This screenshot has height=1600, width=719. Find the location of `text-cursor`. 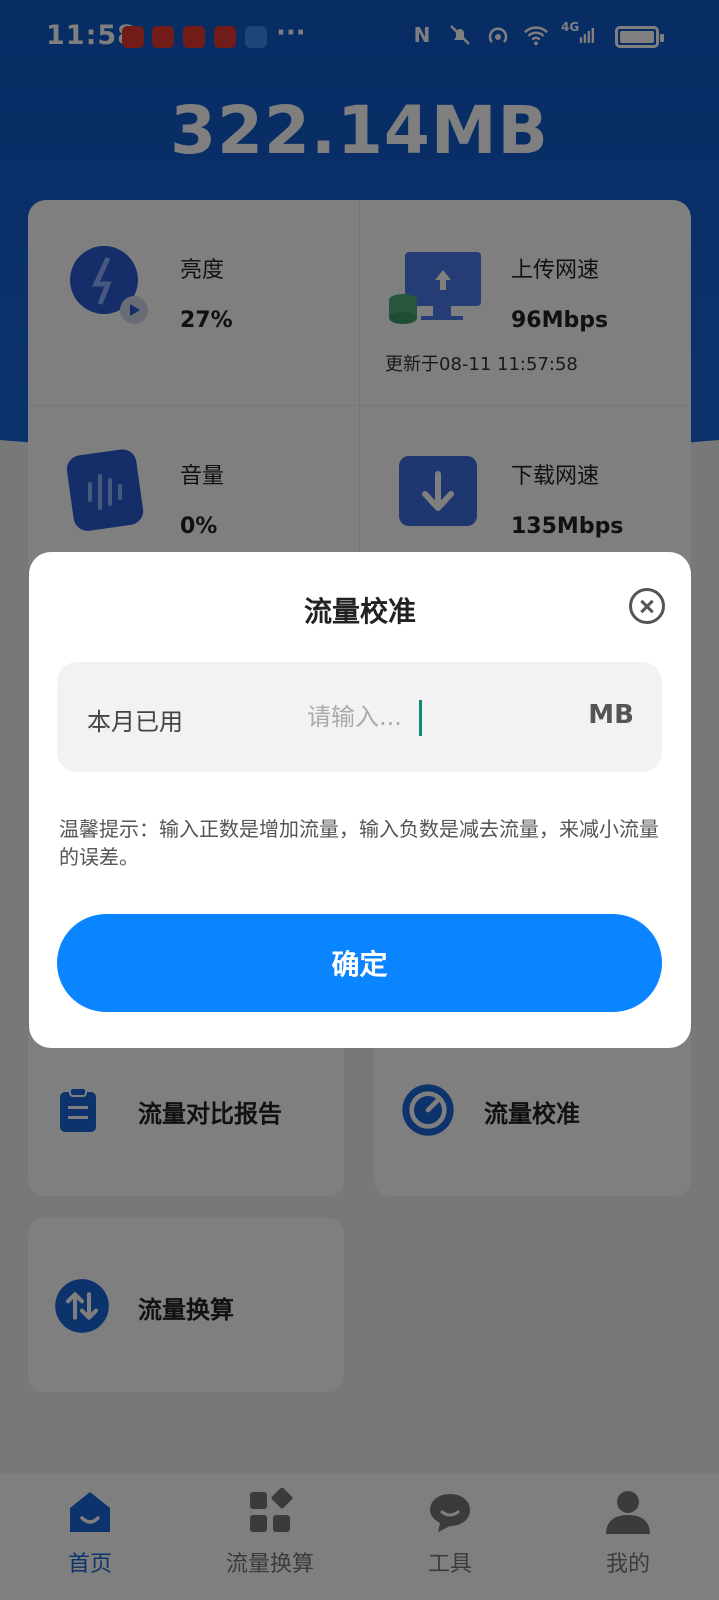

text-cursor is located at coordinates (420, 718).